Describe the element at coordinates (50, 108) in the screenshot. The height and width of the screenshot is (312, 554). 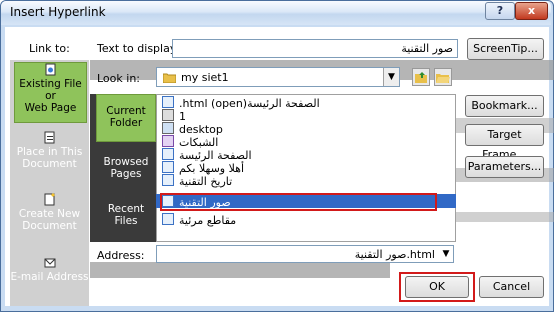
I see `link-existing-line2: Web Page` at that location.